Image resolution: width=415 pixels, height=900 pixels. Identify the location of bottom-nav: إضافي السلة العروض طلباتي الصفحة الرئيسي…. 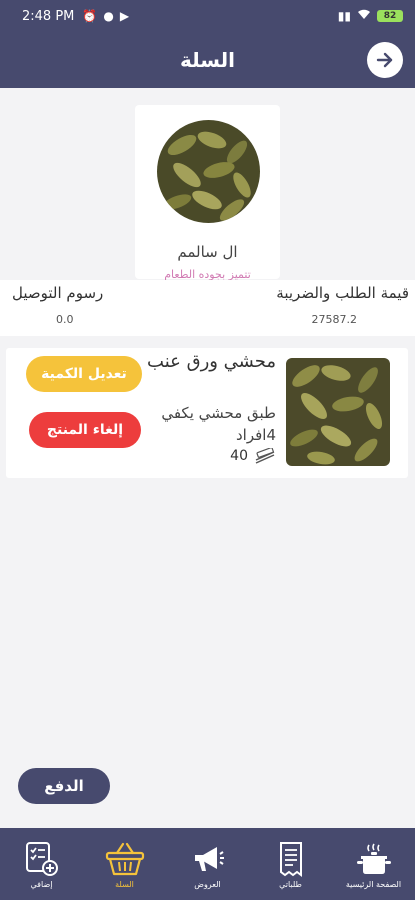
(207, 864).